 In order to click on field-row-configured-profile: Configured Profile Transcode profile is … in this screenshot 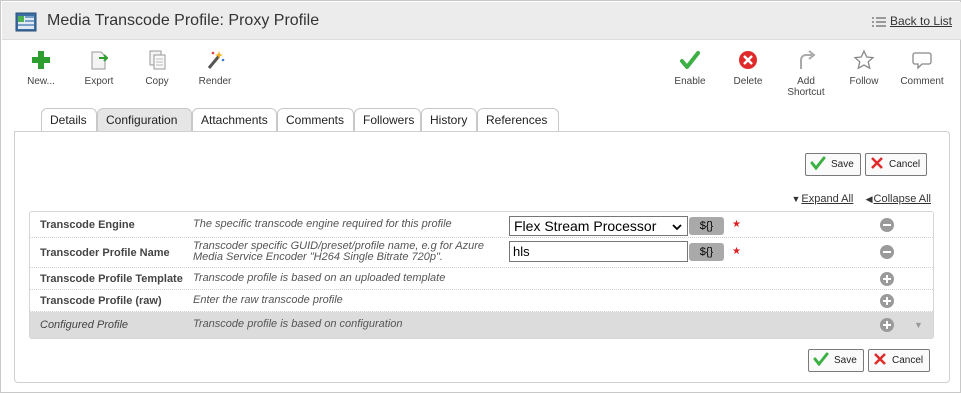, I will do `click(481, 325)`.